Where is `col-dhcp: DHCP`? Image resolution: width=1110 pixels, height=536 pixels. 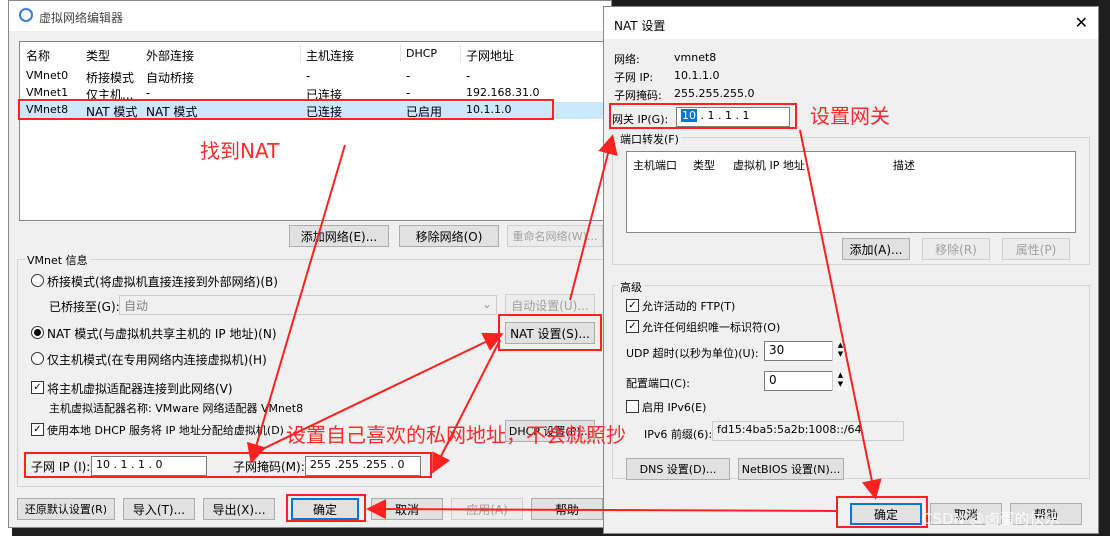 col-dhcp: DHCP is located at coordinates (422, 53).